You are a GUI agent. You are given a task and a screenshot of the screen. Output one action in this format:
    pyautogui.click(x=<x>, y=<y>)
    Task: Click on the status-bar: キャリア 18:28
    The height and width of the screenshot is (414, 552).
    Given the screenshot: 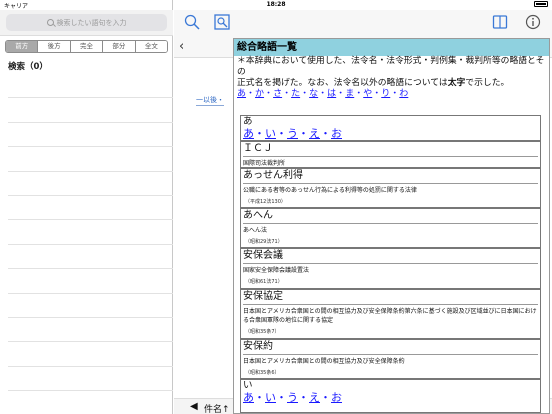 What is the action you would take?
    pyautogui.click(x=276, y=5)
    